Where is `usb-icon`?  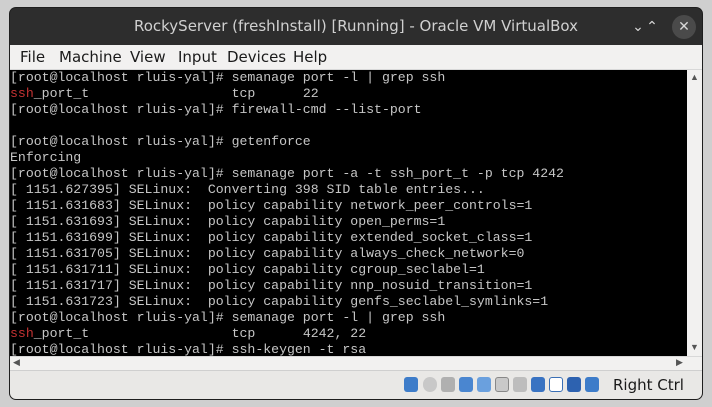 usb-icon is located at coordinates (484, 384).